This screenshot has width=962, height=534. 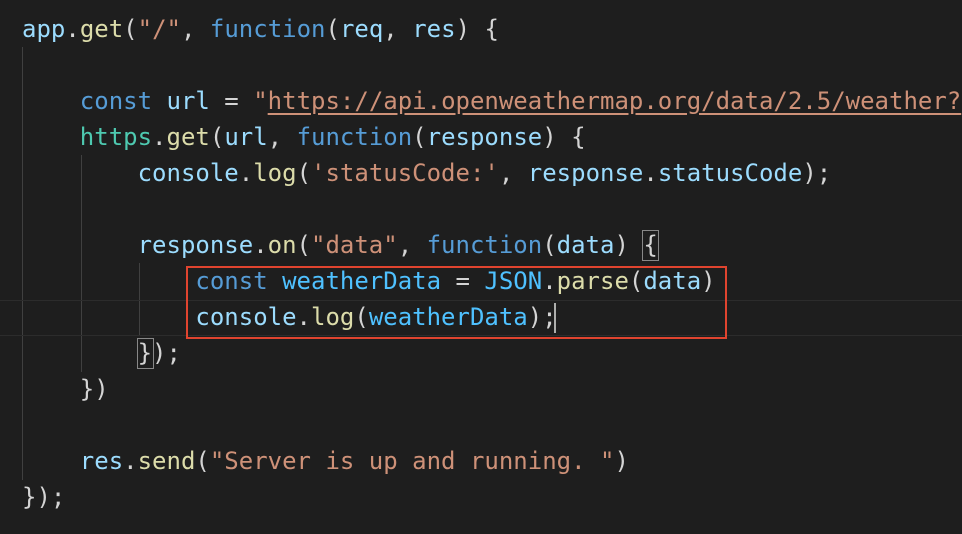 I want to click on code-line: app.get("/", function(req, res) {, so click(x=260, y=29).